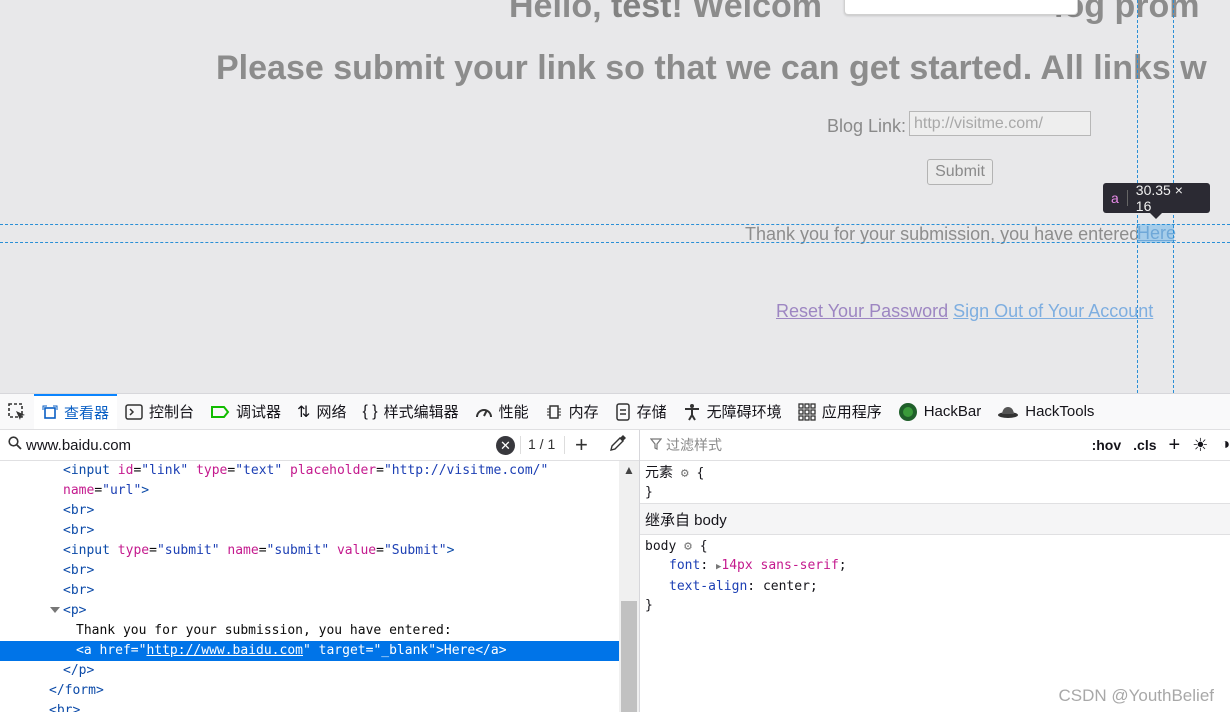 This screenshot has width=1230, height=712. Describe the element at coordinates (554, 412) in the screenshot. I see `memory-icon` at that location.